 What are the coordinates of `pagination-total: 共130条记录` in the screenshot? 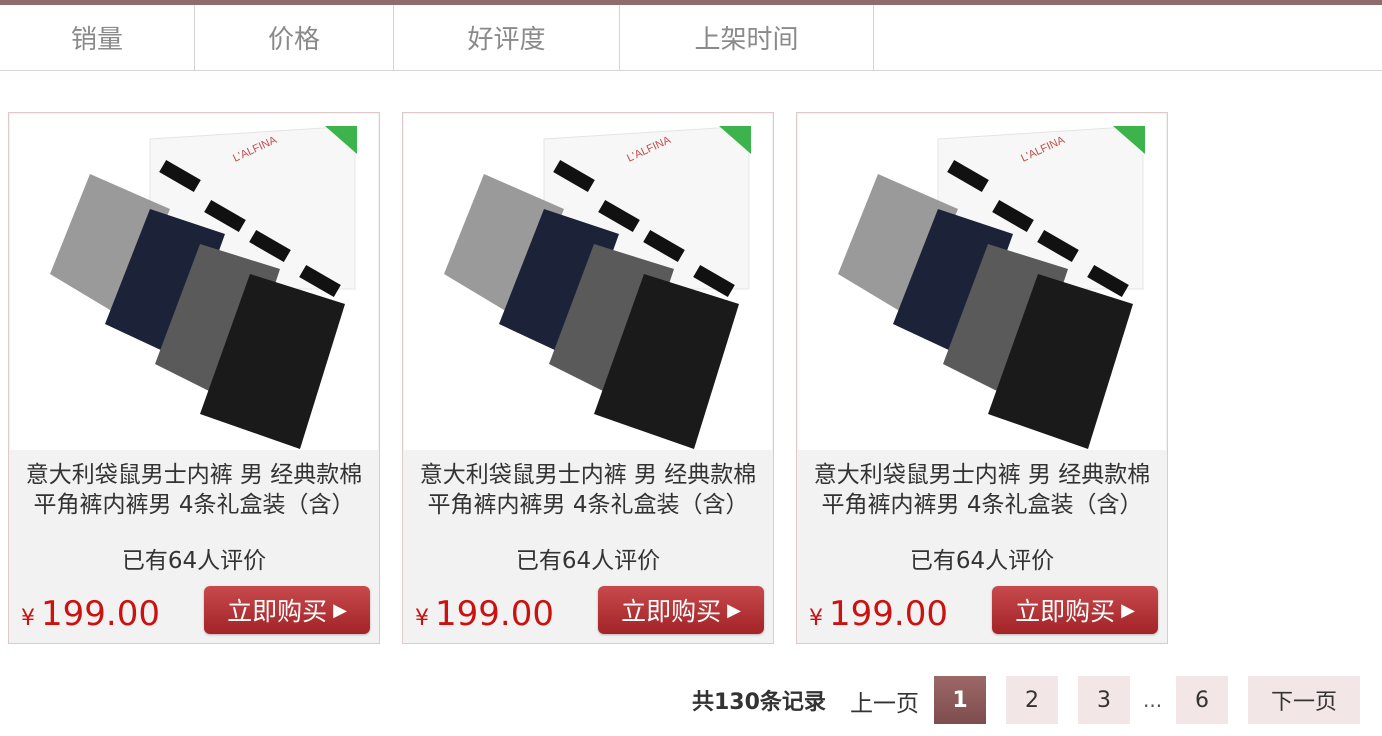 It's located at (759, 702).